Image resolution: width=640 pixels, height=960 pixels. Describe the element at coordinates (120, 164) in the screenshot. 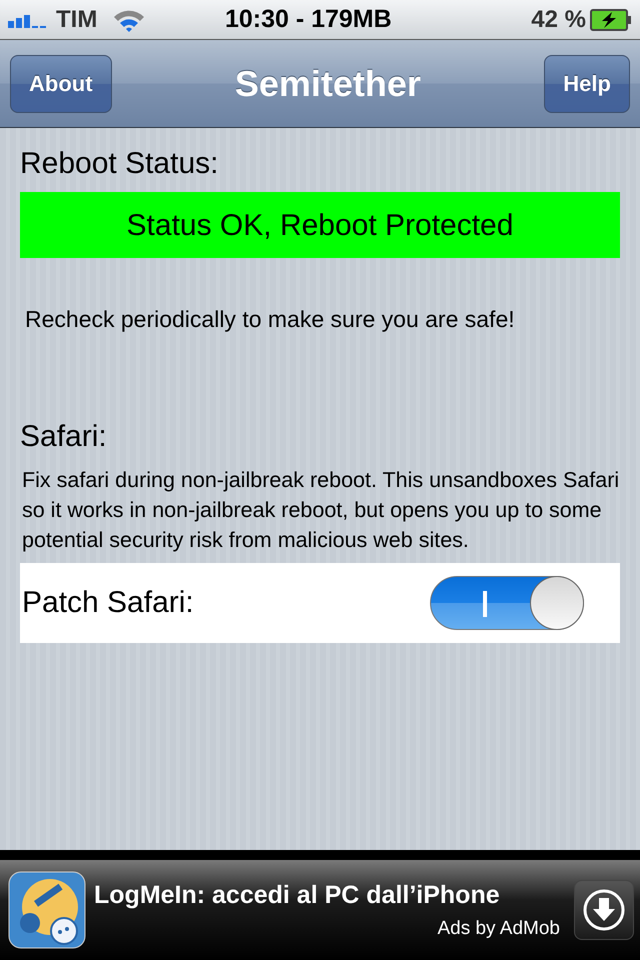

I see `section-heading: Reboot Status:` at that location.